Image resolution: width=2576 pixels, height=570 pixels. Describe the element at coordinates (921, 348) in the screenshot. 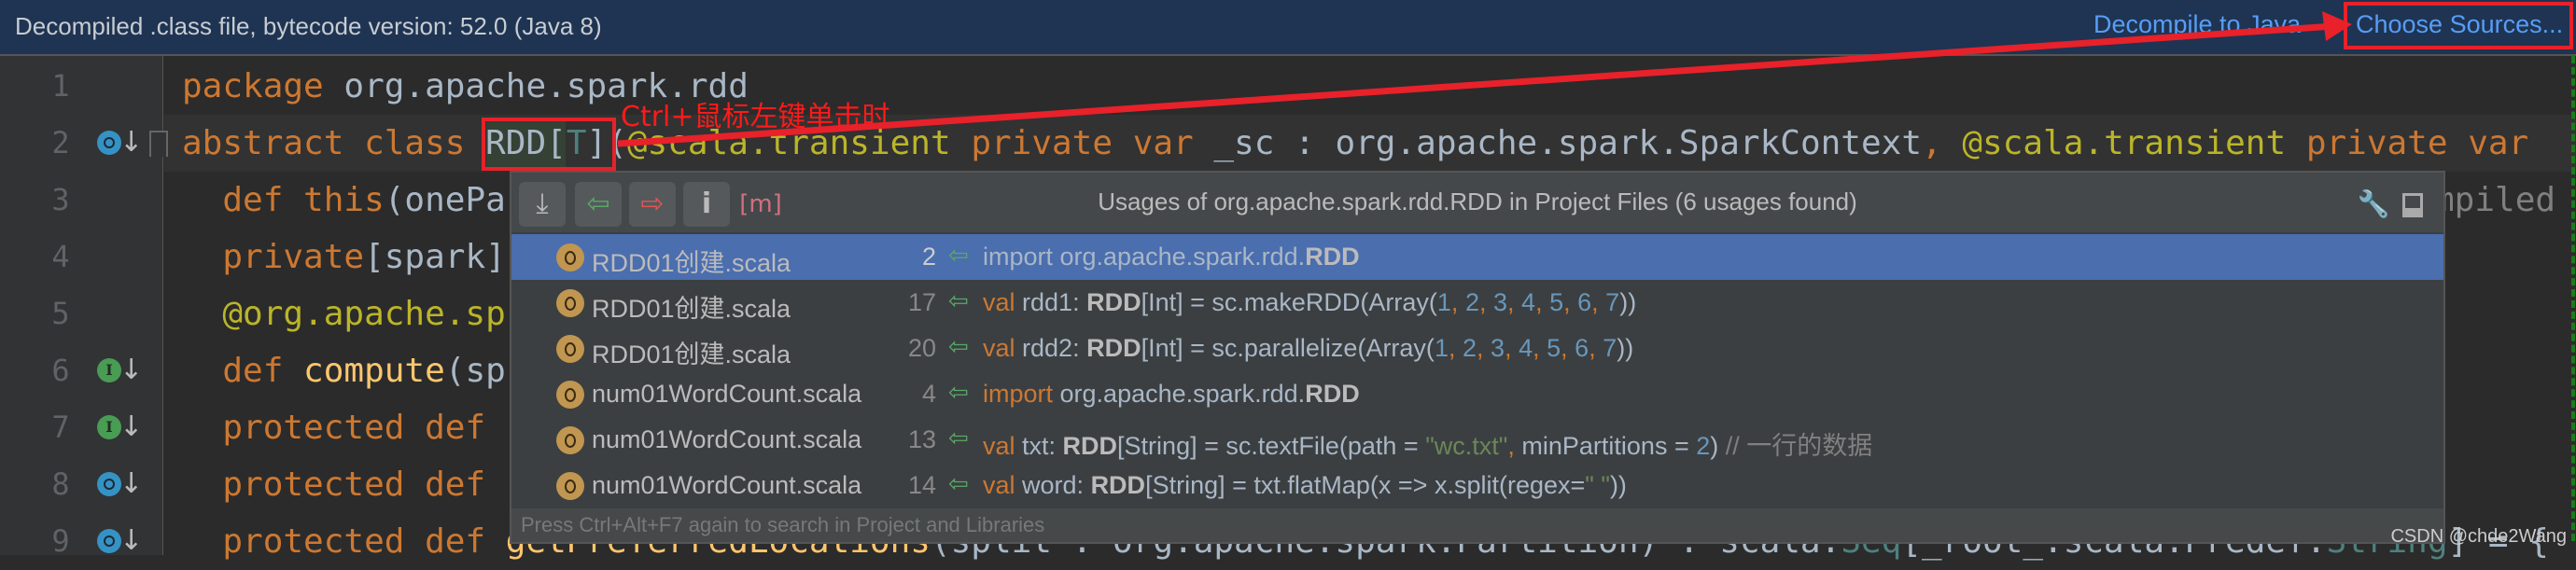

I see `usage-line-number: 20` at that location.